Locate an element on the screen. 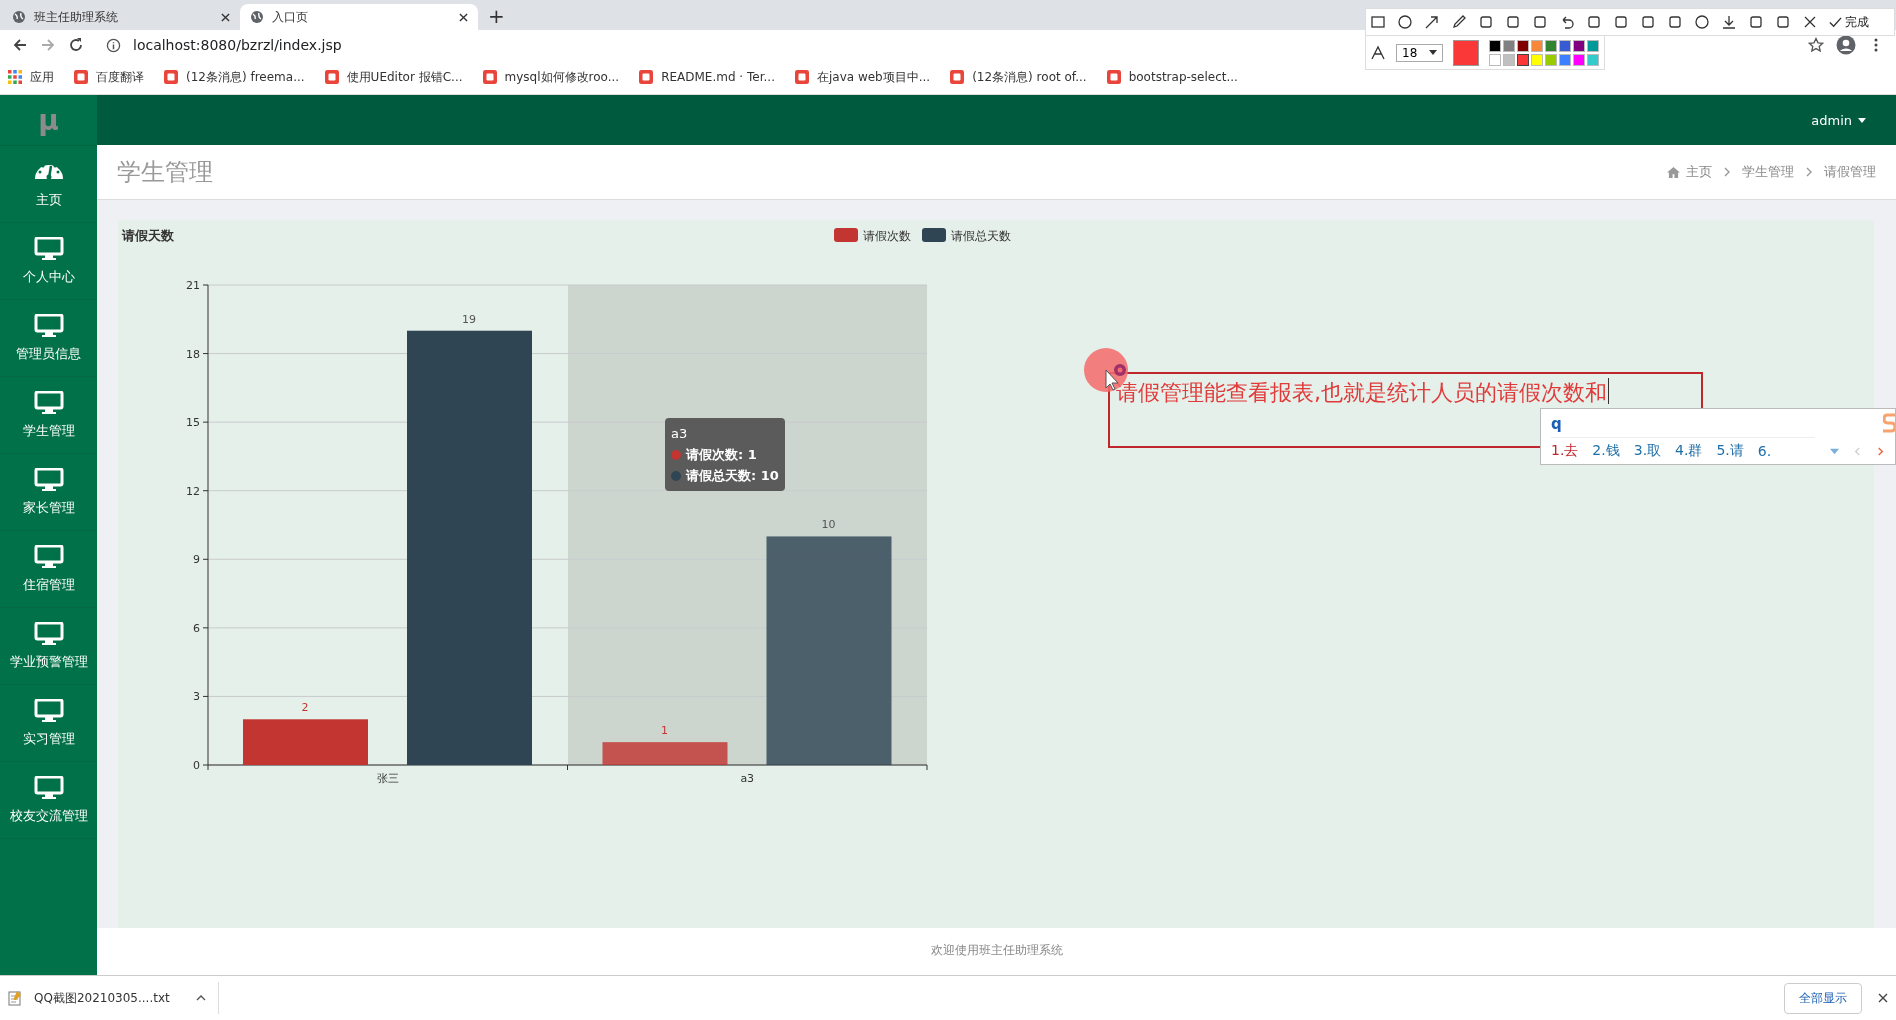 This screenshot has width=1896, height=1020. address-field: localhost:8080/bzrzl/index.jsp is located at coordinates (237, 45).